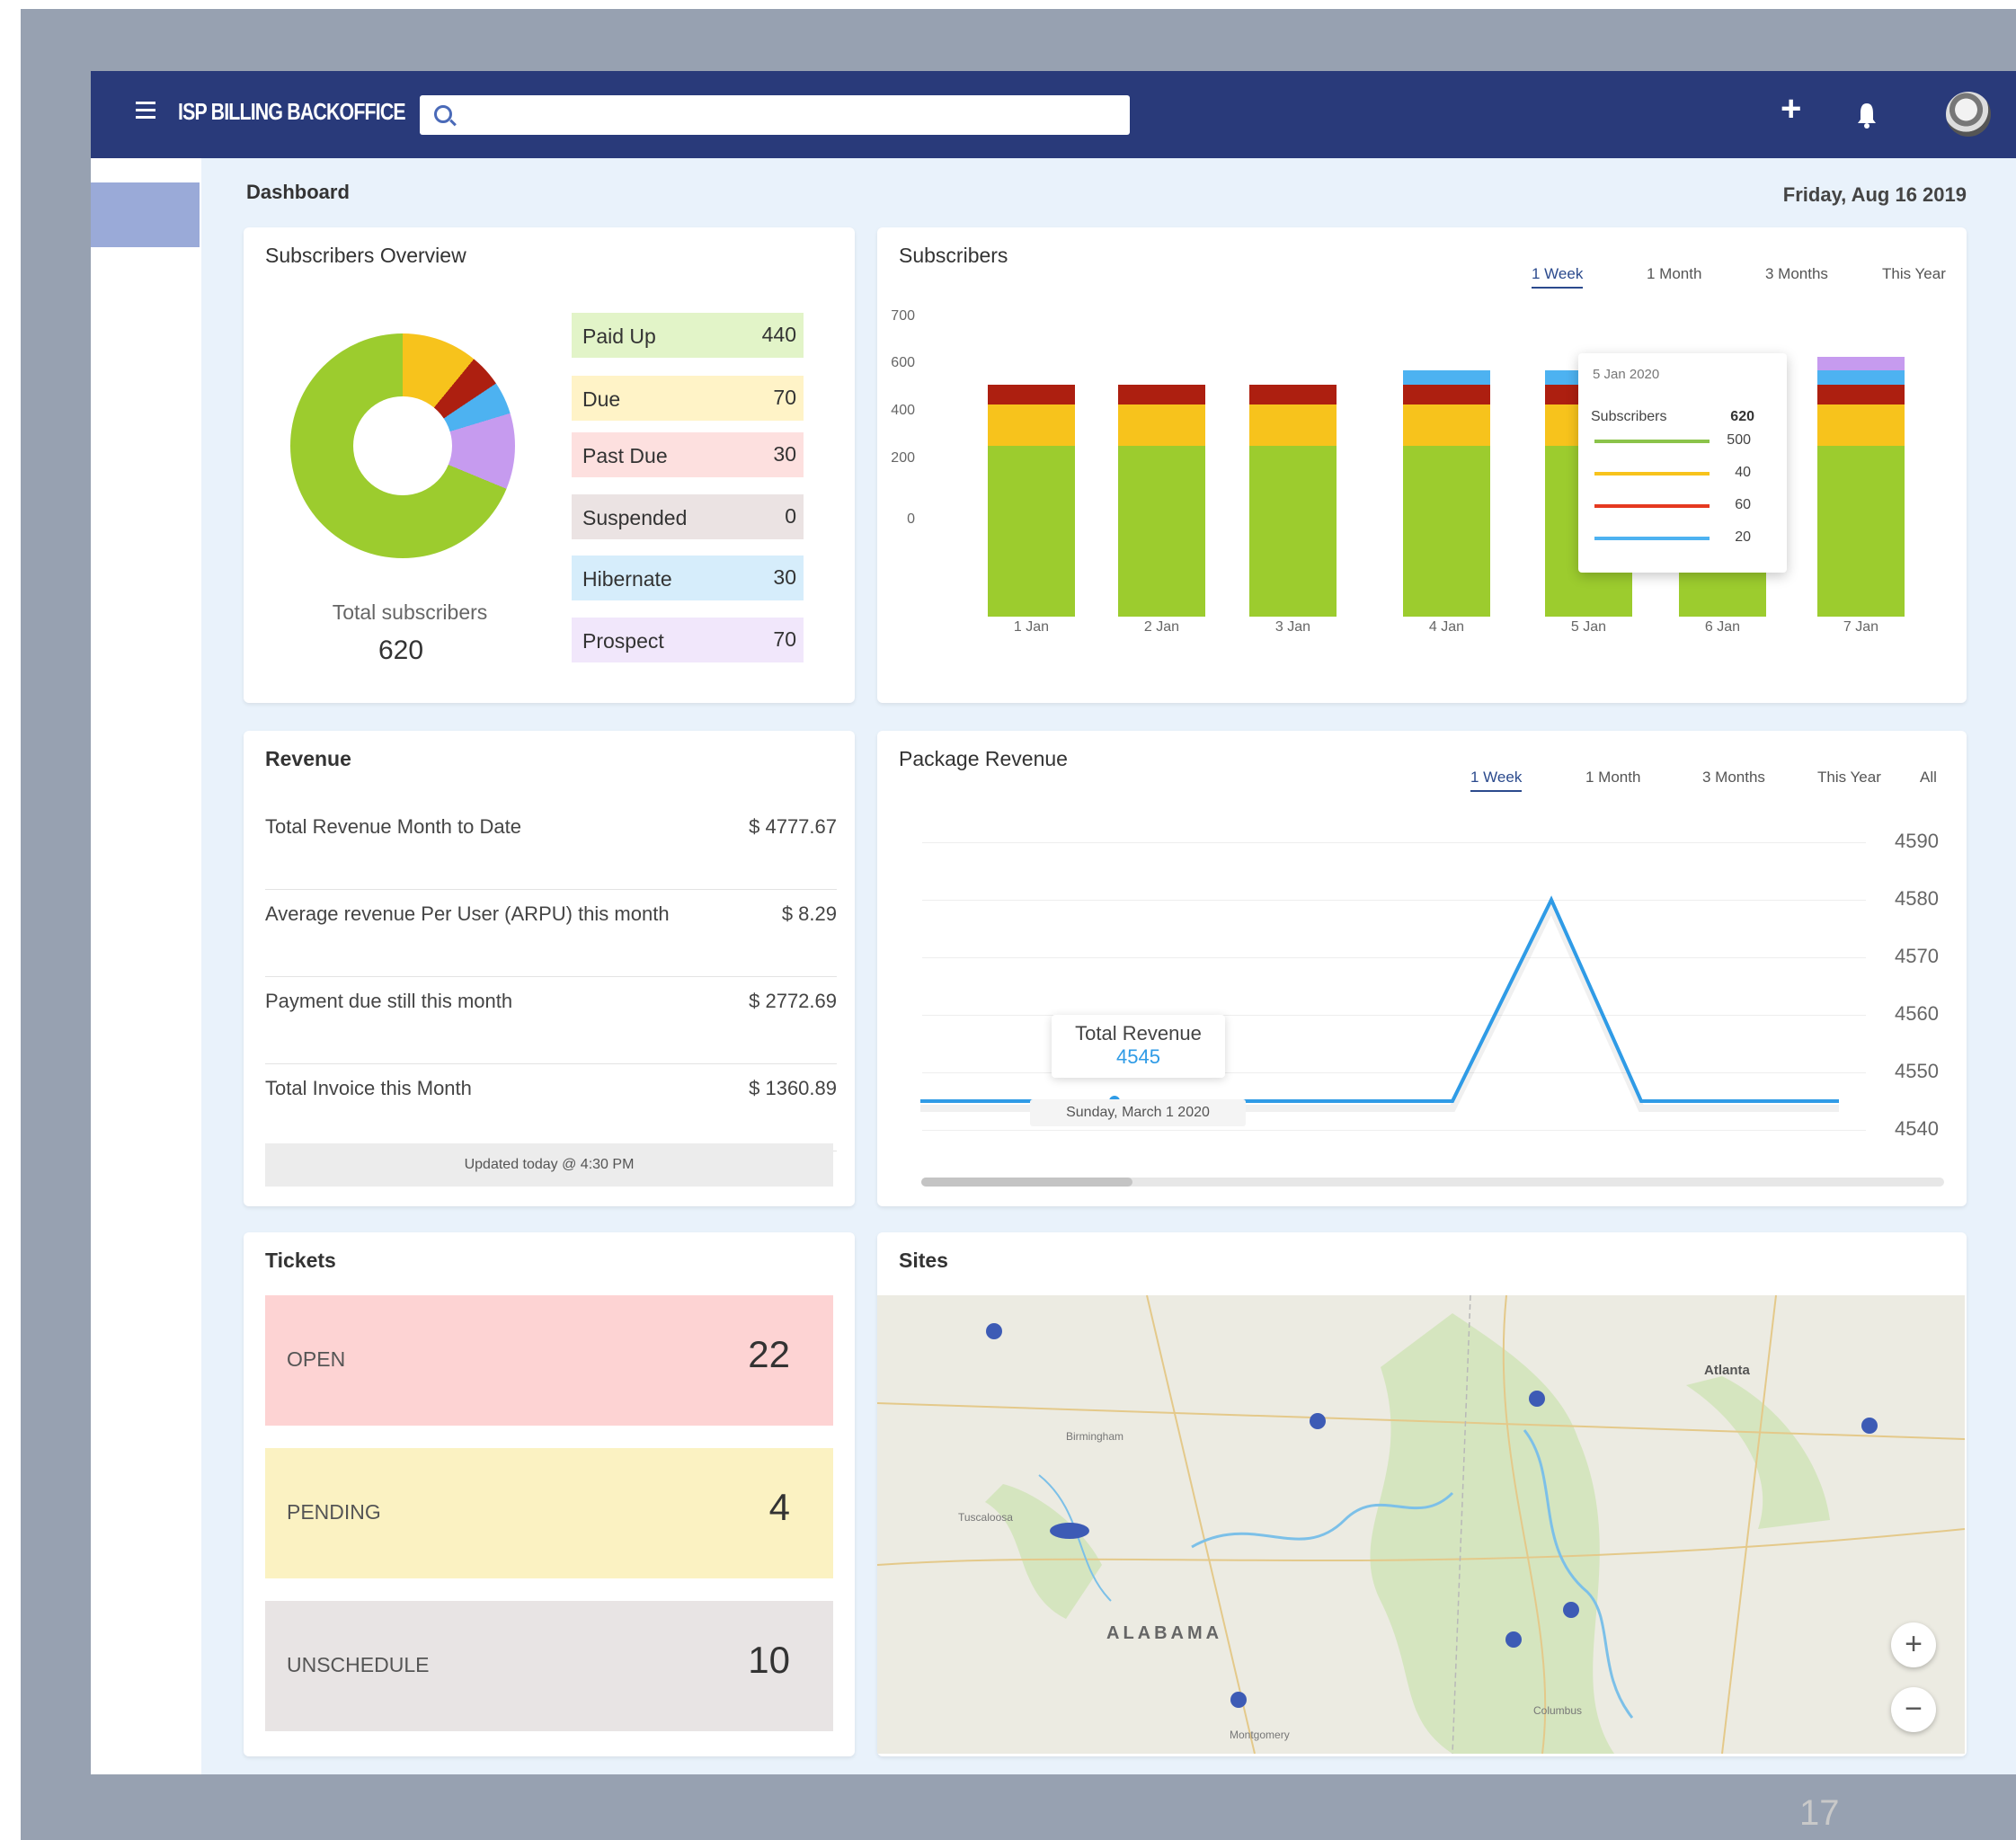  What do you see at coordinates (443, 114) in the screenshot?
I see `search-icon` at bounding box center [443, 114].